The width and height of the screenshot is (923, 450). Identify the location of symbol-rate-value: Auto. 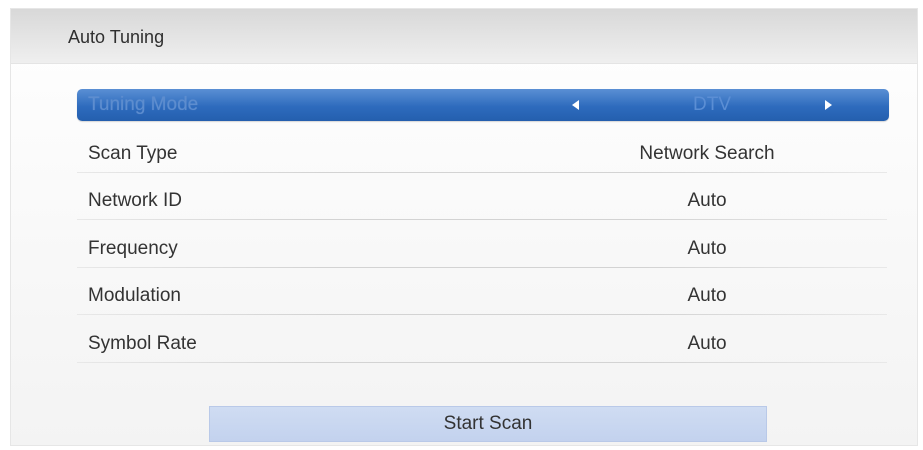
(707, 343).